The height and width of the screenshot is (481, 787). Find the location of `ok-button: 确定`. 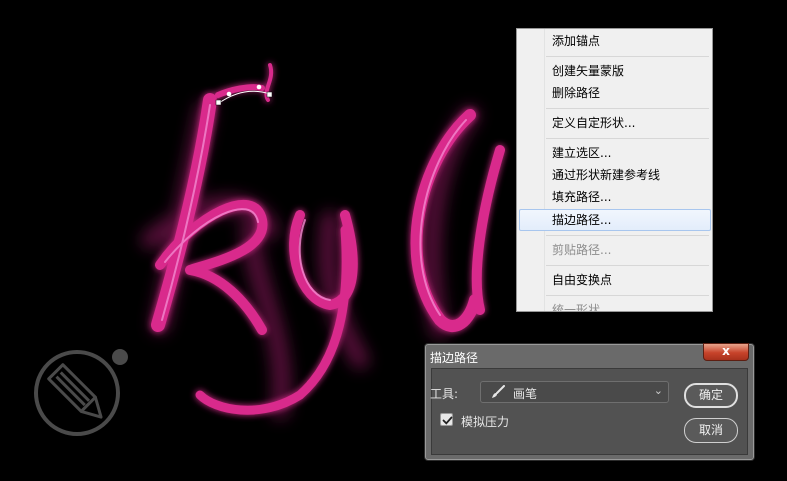

ok-button: 确定 is located at coordinates (711, 395).